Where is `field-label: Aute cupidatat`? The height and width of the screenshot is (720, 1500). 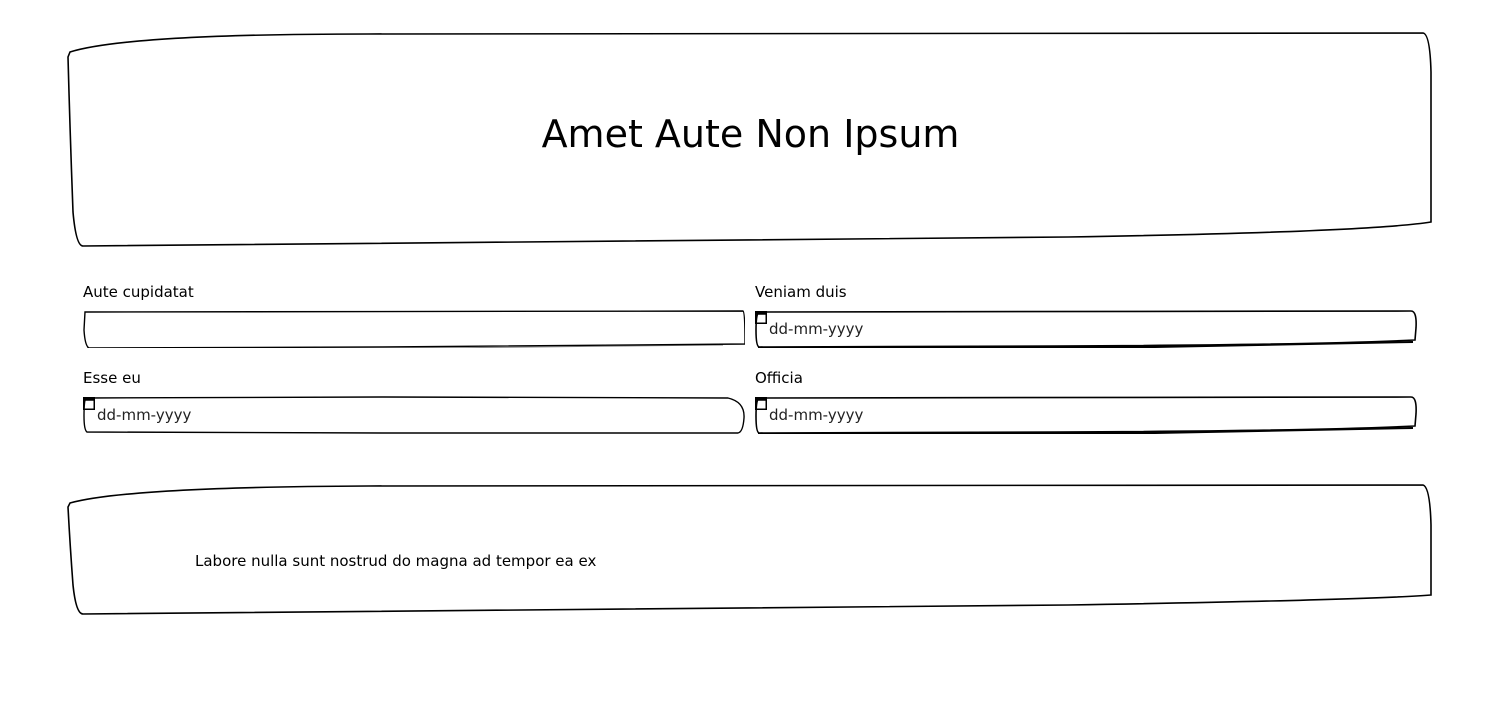
field-label: Aute cupidatat is located at coordinates (138, 292).